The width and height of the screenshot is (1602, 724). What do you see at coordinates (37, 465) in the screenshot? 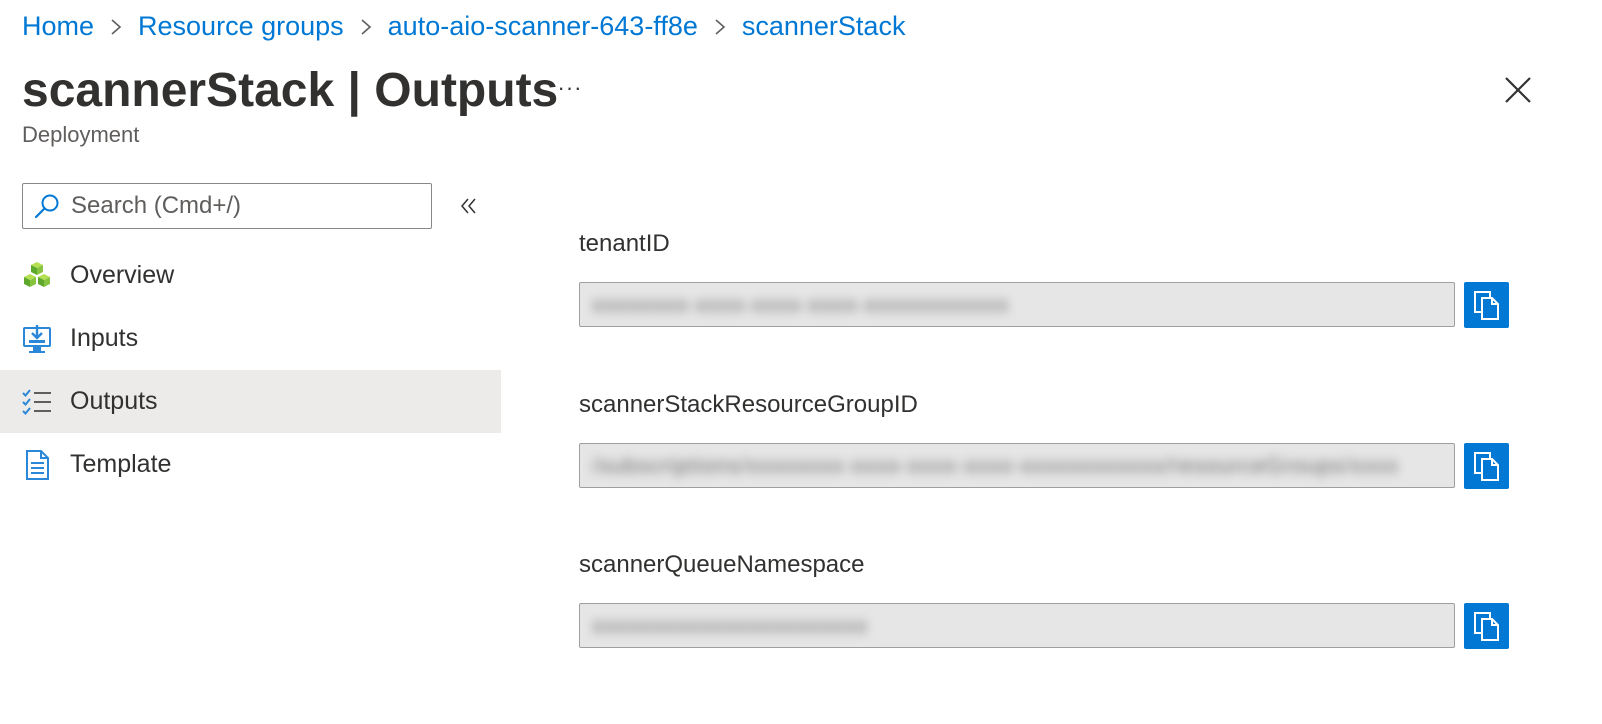
I see `document-icon` at bounding box center [37, 465].